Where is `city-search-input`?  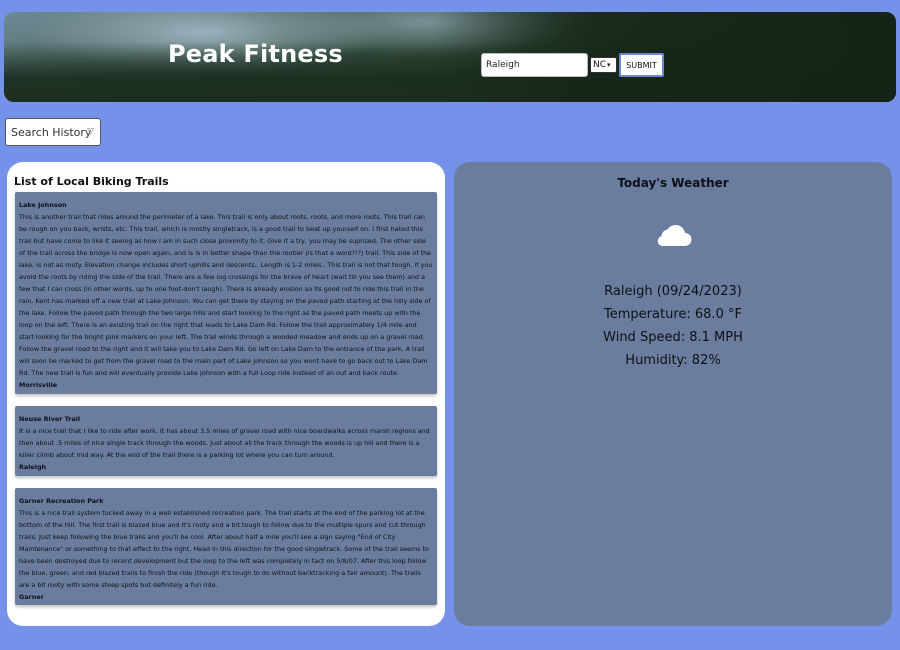
city-search-input is located at coordinates (534, 65).